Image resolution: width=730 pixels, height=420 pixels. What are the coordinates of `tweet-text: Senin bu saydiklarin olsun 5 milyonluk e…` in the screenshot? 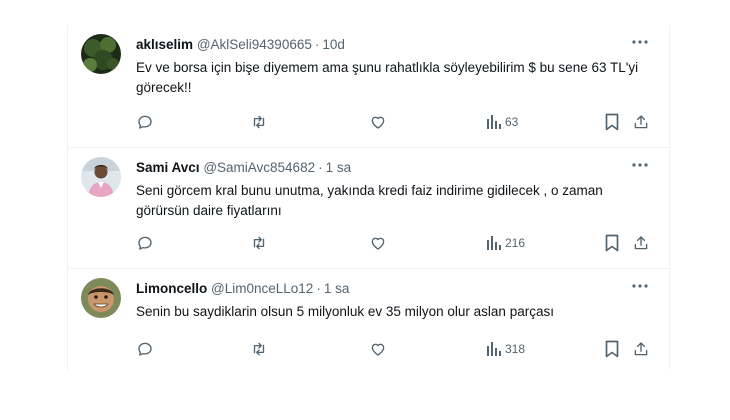 It's located at (345, 311).